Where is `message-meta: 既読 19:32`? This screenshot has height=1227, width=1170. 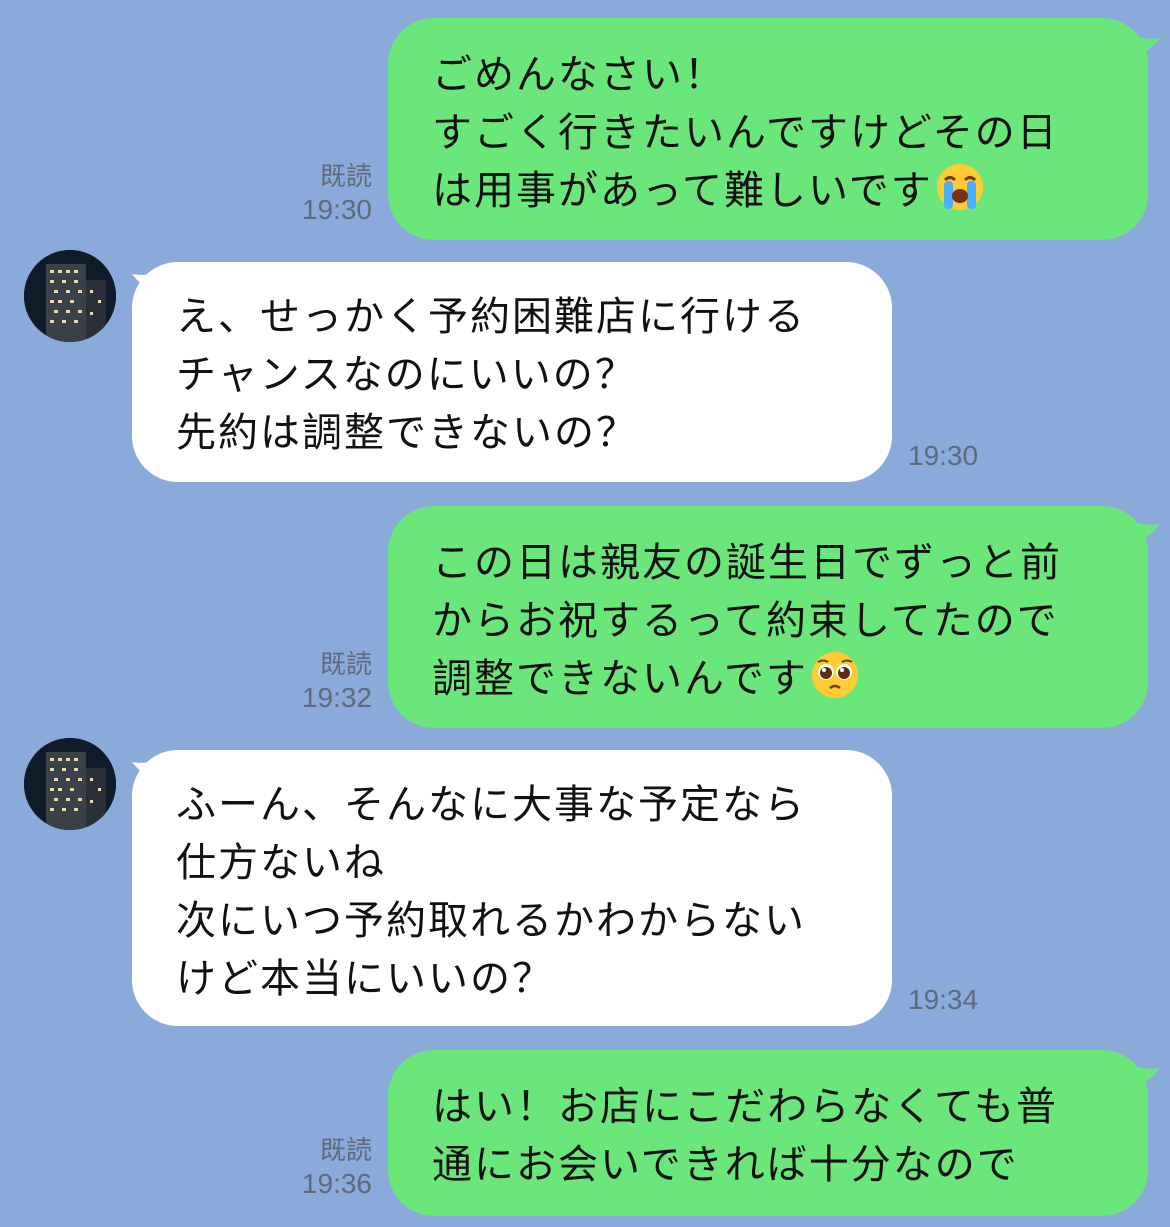
message-meta: 既読 19:32 is located at coordinates (327, 682).